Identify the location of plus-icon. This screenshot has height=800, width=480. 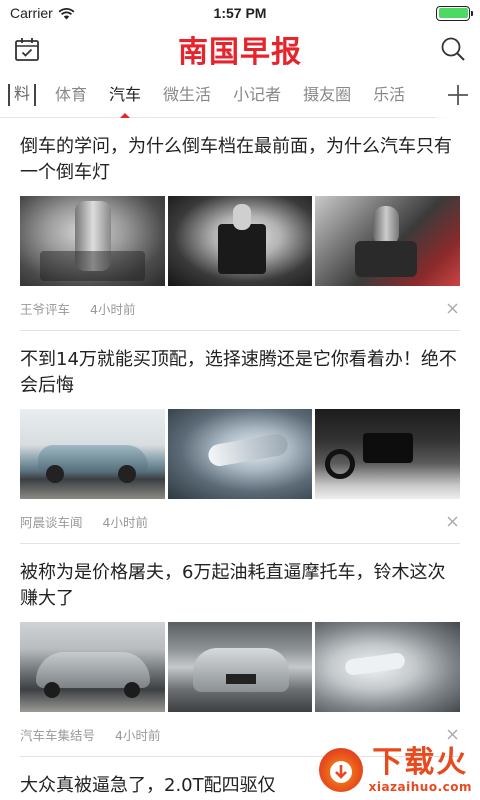
(458, 94).